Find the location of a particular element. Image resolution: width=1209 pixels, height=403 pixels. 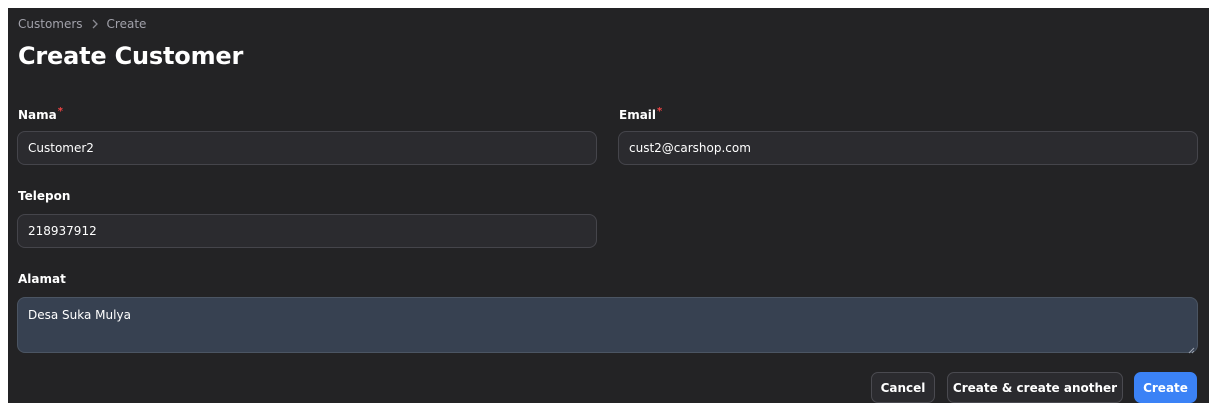

alamat-label-text: Alamat is located at coordinates (42, 279).